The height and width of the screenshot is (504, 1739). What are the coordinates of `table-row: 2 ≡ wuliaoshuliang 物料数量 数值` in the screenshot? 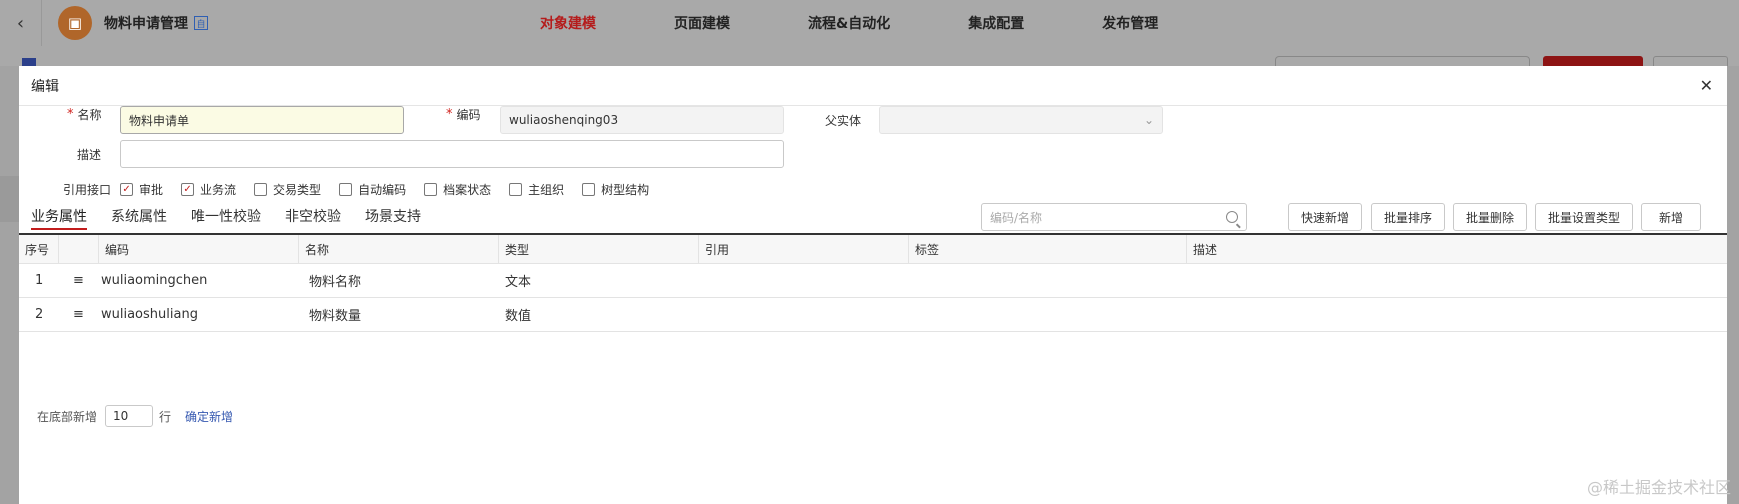 It's located at (873, 315).